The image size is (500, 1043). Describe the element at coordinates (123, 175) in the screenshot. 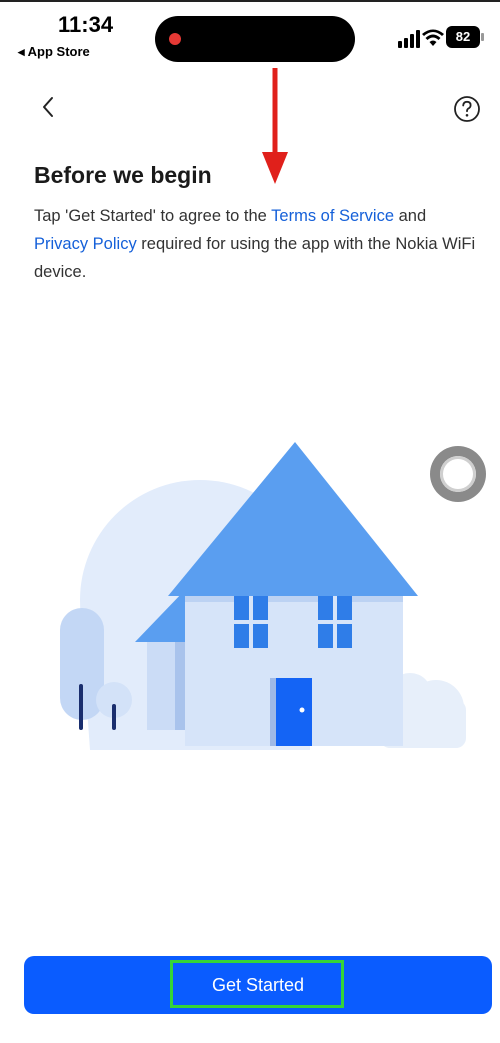

I see `page-title: Before we begin` at that location.